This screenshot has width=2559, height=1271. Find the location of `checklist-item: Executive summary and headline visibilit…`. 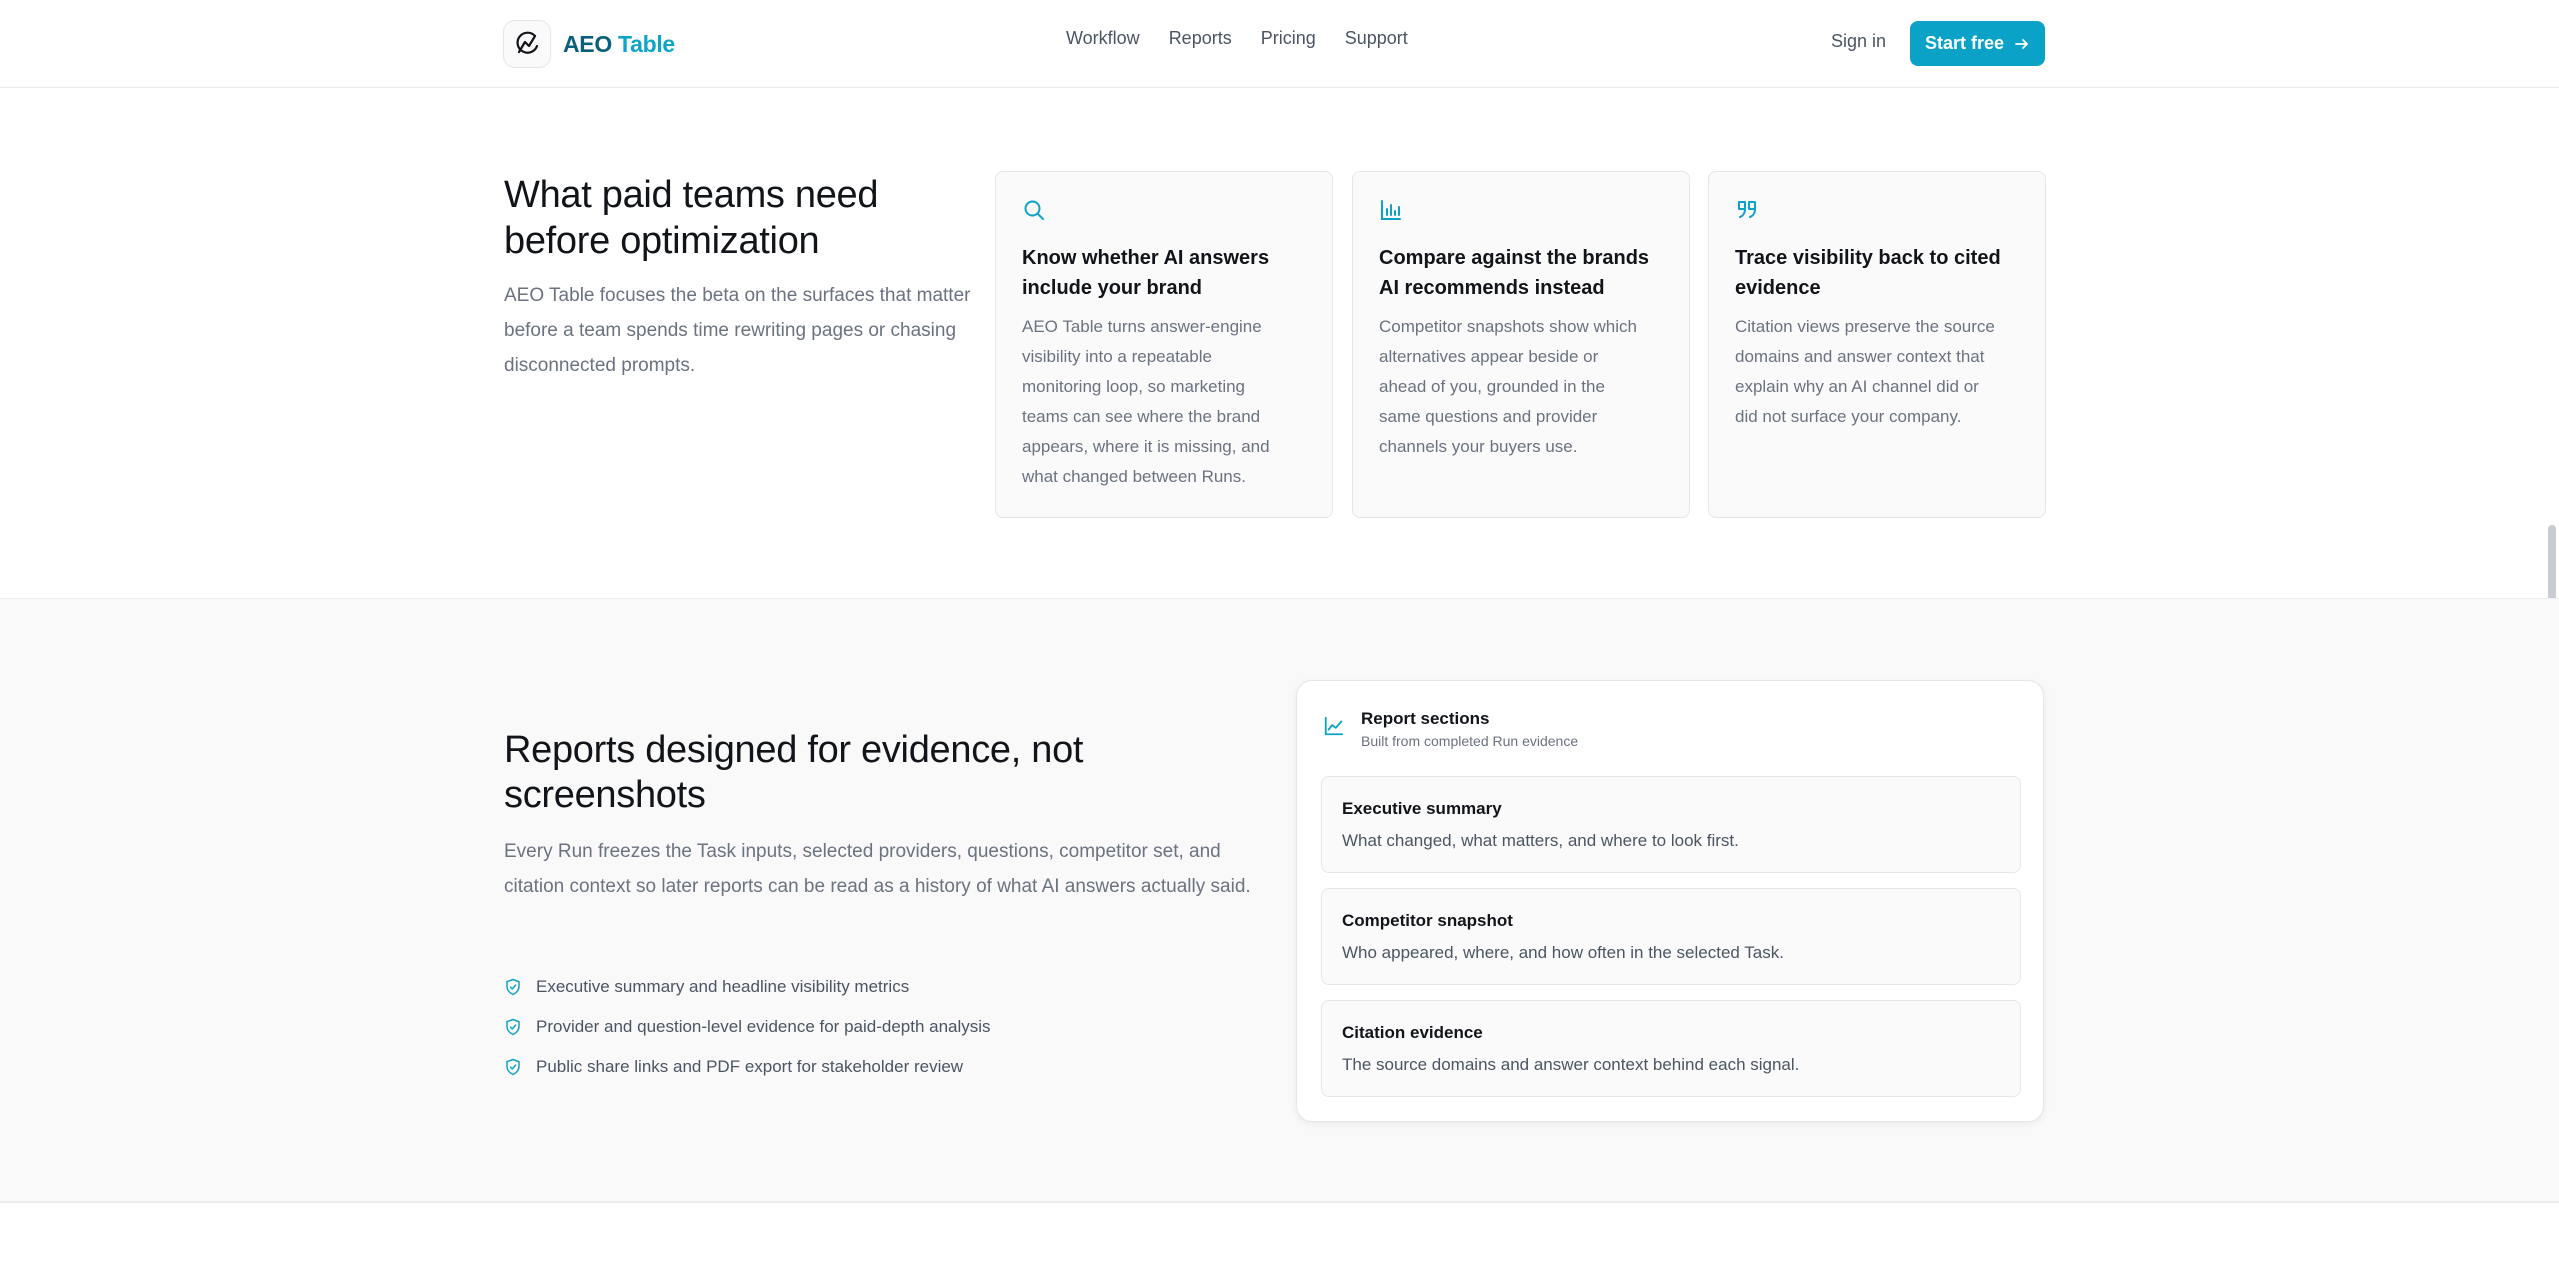

checklist-item: Executive summary and headline visibilit… is located at coordinates (747, 987).